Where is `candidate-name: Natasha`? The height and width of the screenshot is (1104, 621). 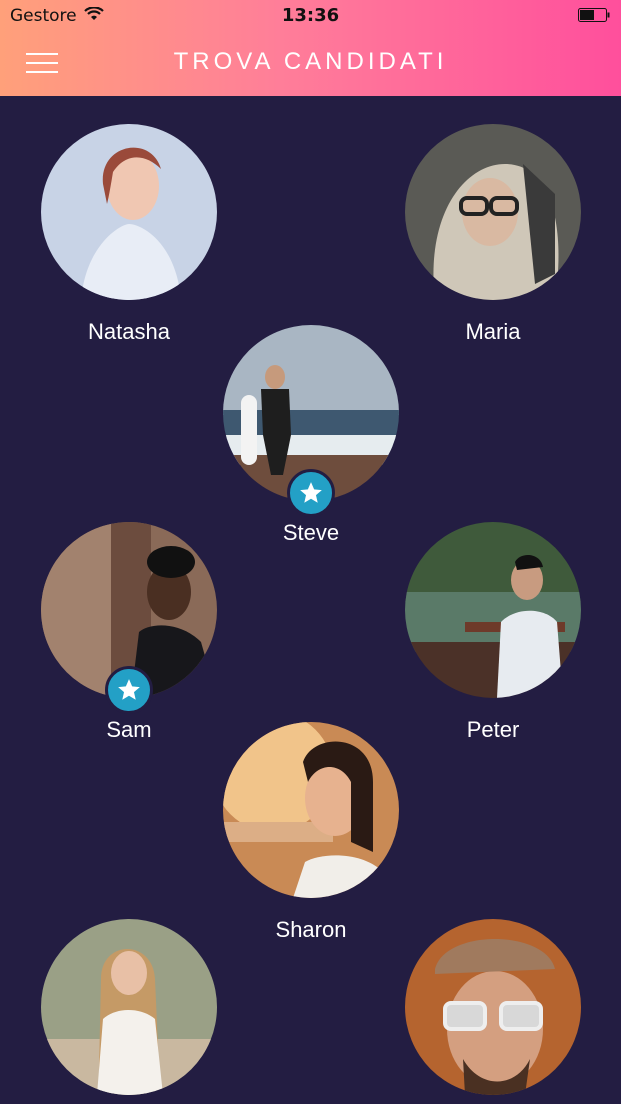
candidate-name: Natasha is located at coordinates (129, 331).